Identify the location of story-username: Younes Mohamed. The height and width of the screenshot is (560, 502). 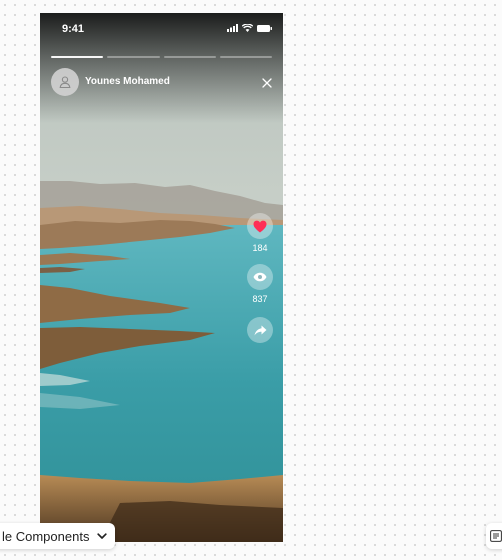
(127, 81).